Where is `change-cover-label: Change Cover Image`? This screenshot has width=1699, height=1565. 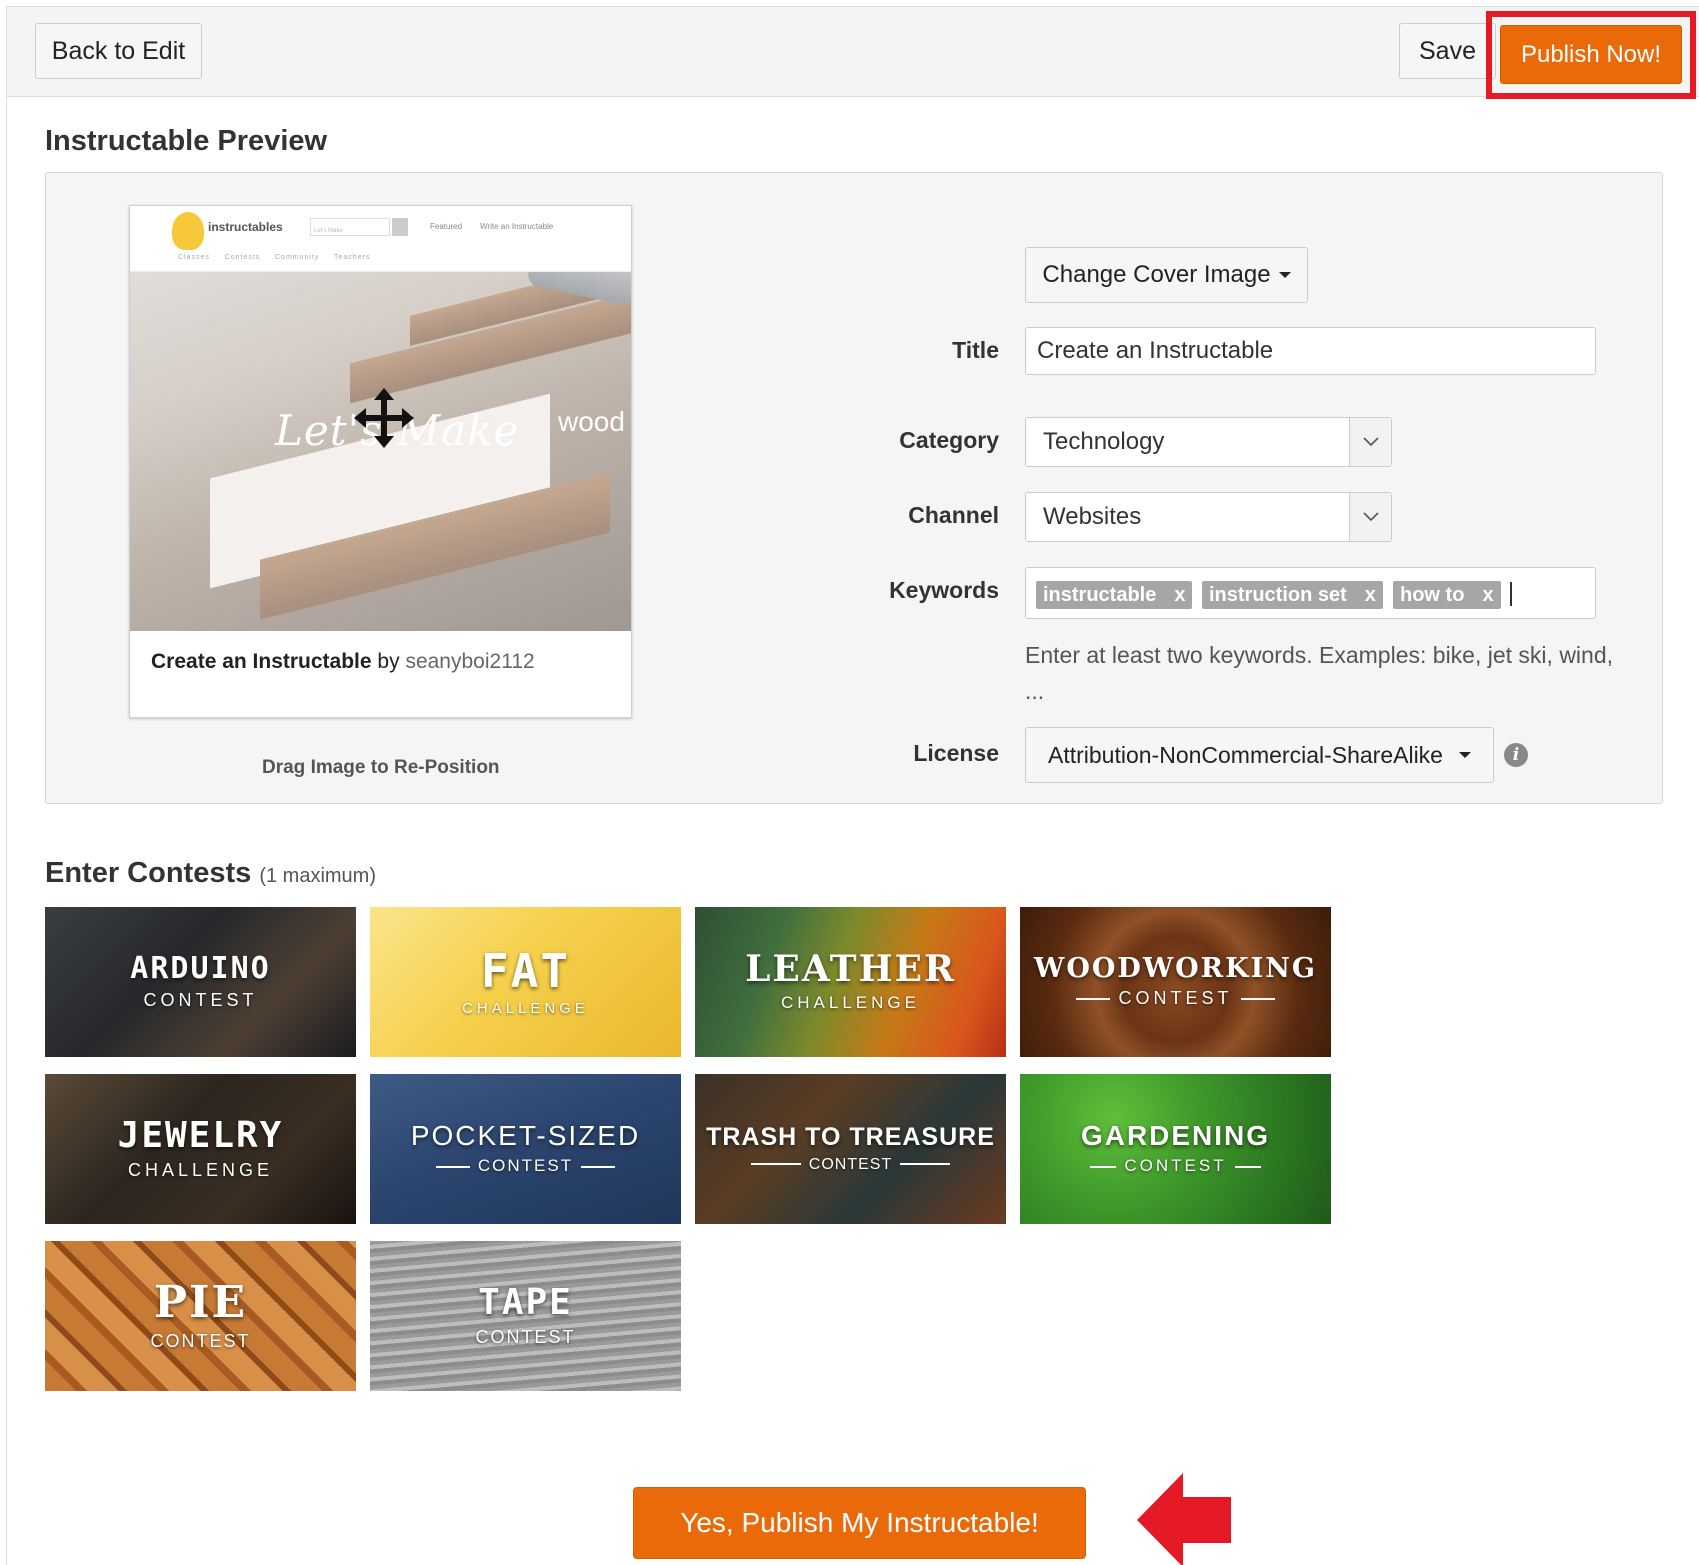
change-cover-label: Change Cover Image is located at coordinates (1156, 274).